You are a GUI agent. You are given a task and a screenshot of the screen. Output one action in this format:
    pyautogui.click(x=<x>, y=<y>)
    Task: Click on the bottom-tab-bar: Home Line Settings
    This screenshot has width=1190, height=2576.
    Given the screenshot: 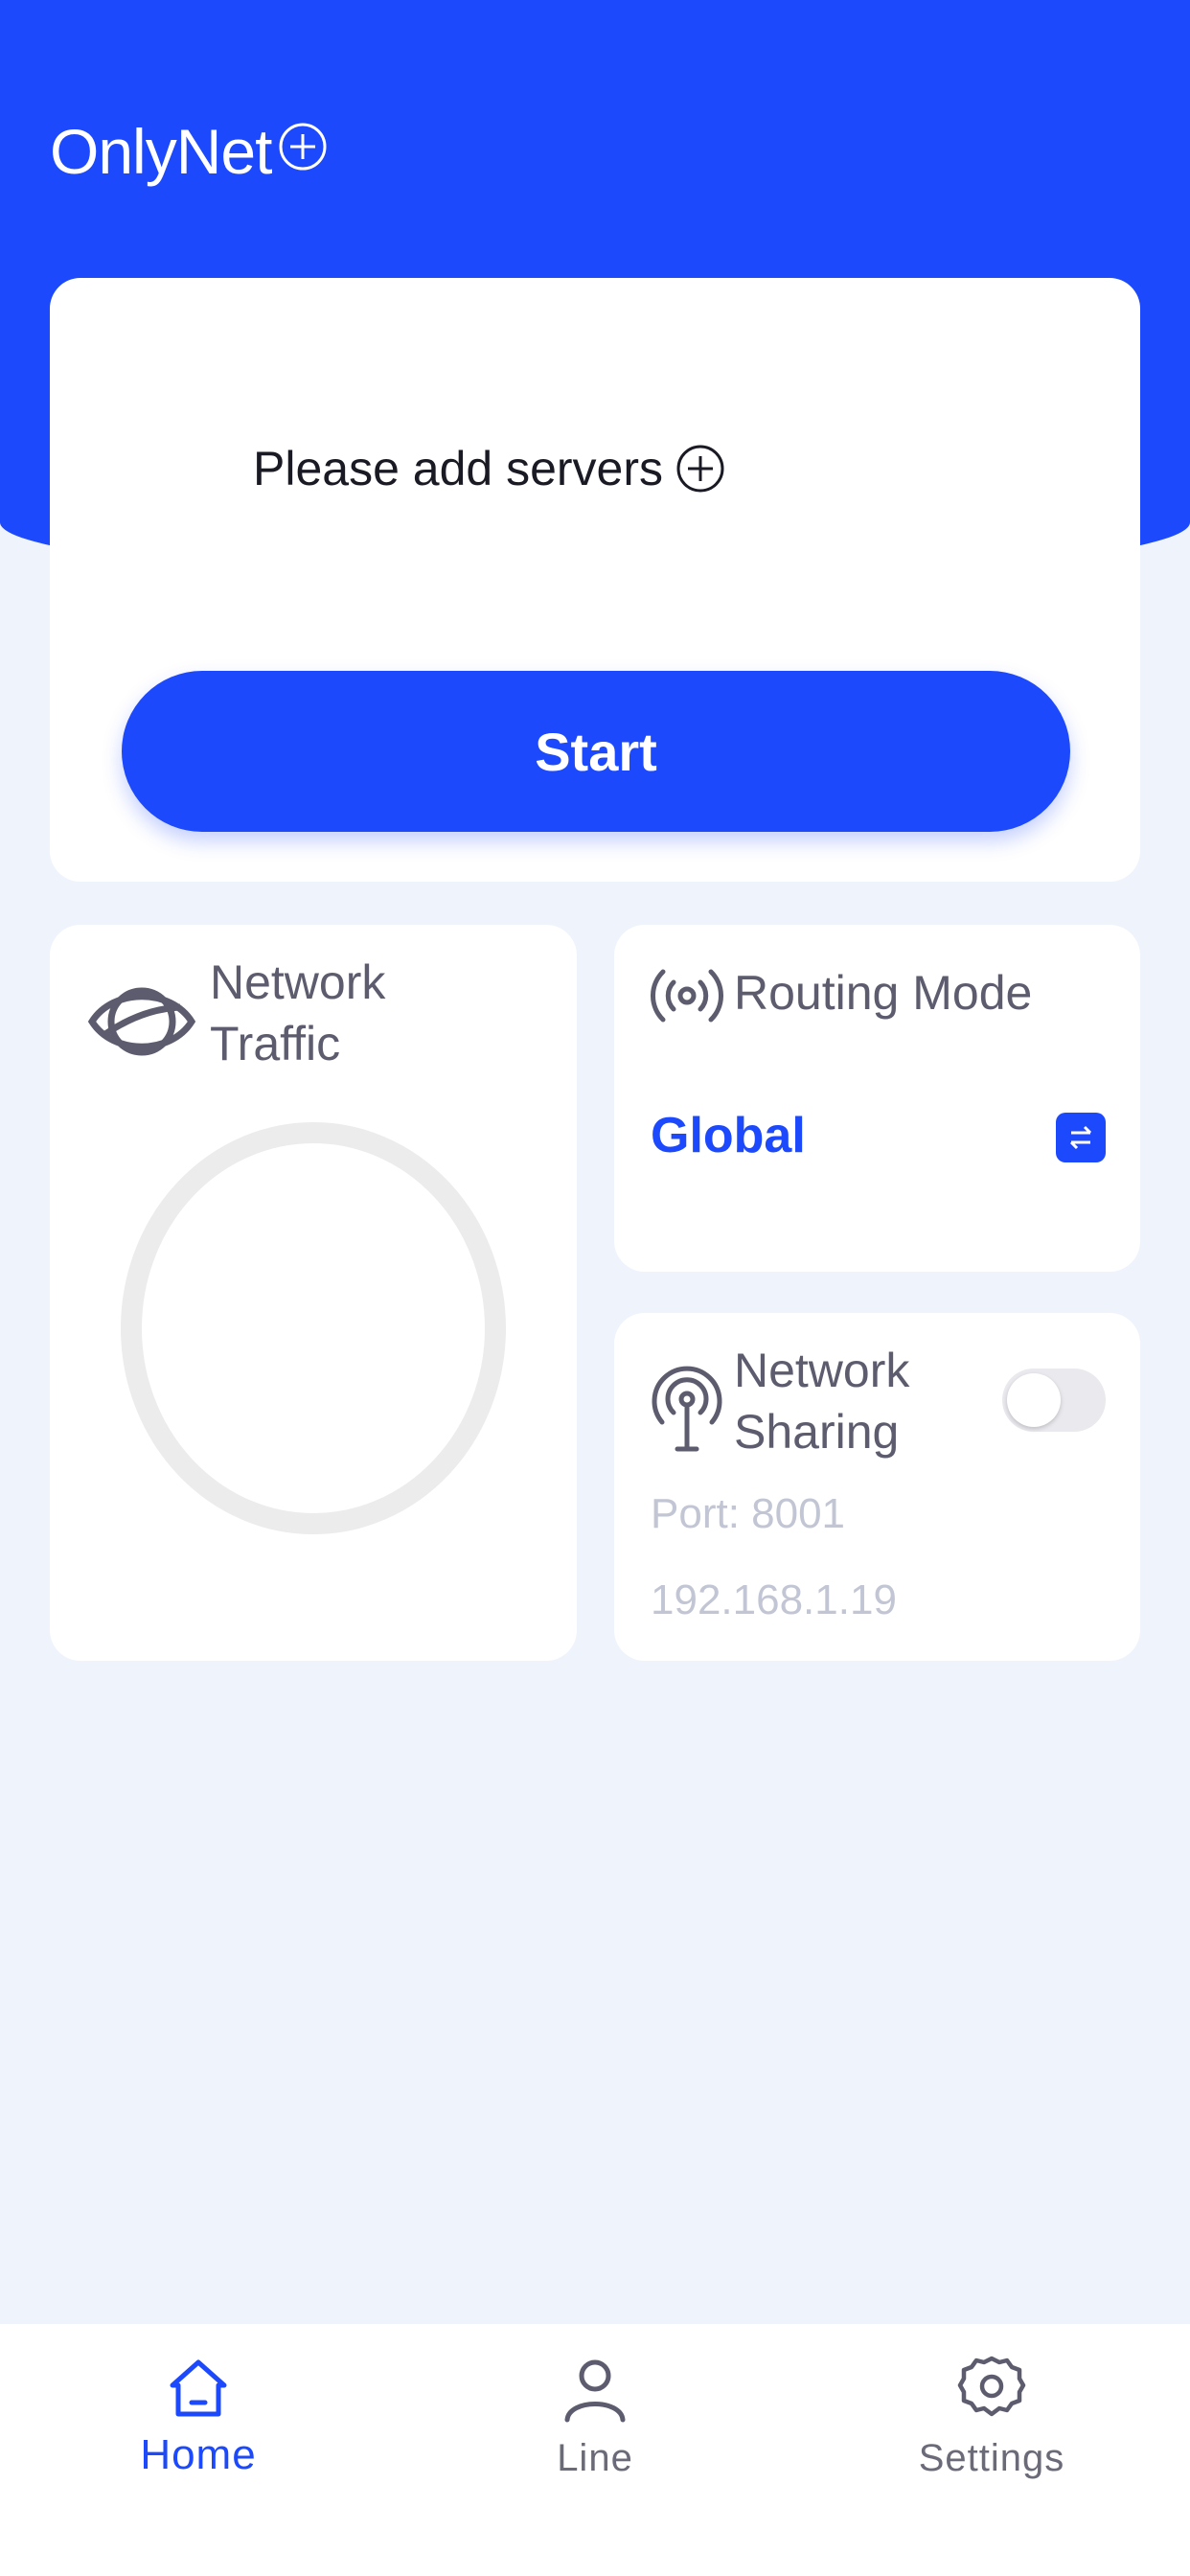 What is the action you would take?
    pyautogui.click(x=595, y=2450)
    